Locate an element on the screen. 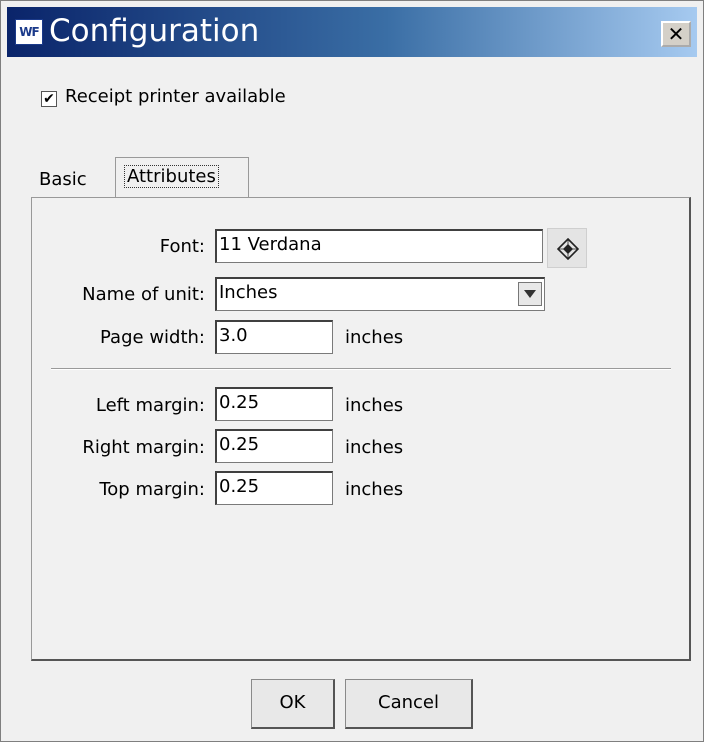 The image size is (704, 742). ok-button: OK is located at coordinates (293, 704).